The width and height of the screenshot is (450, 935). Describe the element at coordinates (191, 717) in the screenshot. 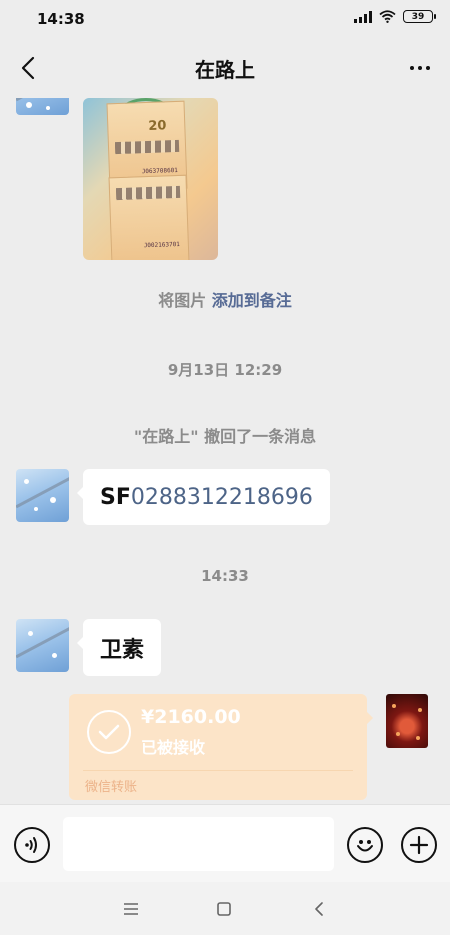

I see `transfer-amount: ¥2160.00` at that location.